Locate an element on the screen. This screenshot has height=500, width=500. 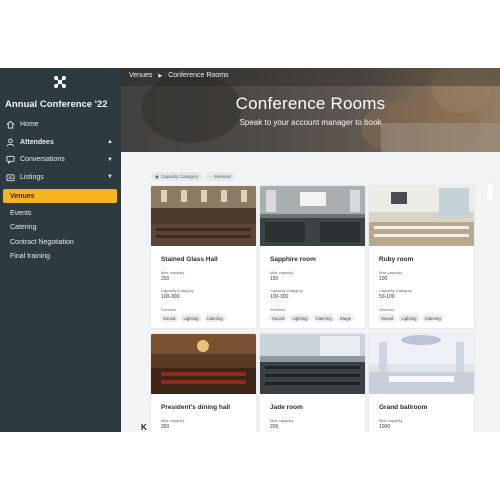
filter-chip-label: Capacity Category is located at coordinates (179, 176).